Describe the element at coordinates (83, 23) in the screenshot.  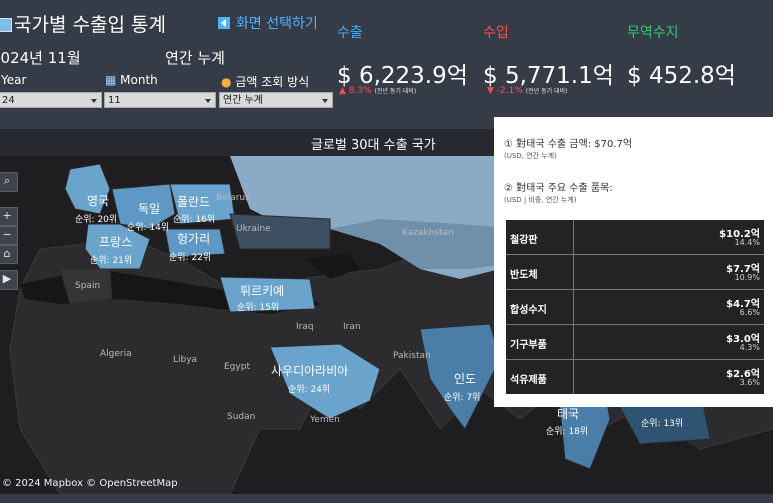
I see `page-title: 국가별 수출입 통계` at that location.